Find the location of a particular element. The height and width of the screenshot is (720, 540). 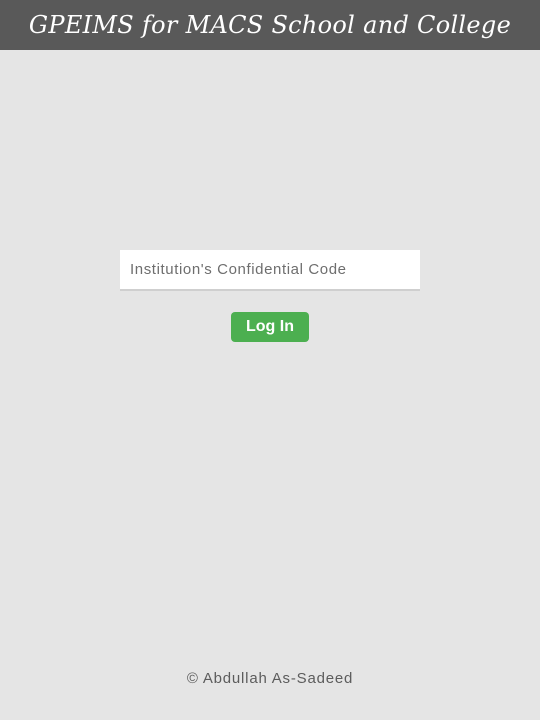

app-title: GPEIMS for MACS School and College is located at coordinates (270, 25).